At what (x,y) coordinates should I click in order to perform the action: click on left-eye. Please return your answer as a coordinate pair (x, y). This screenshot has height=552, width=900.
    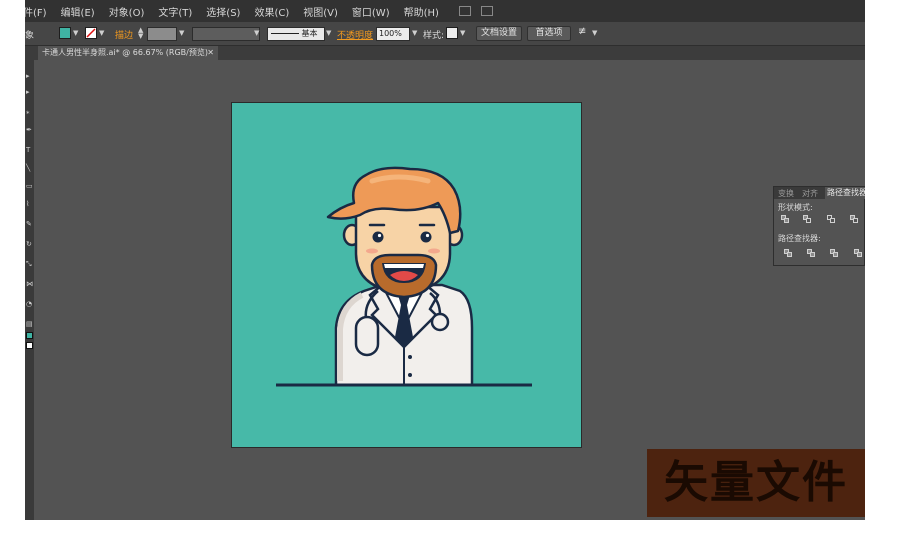
    Looking at the image, I should click on (378, 237).